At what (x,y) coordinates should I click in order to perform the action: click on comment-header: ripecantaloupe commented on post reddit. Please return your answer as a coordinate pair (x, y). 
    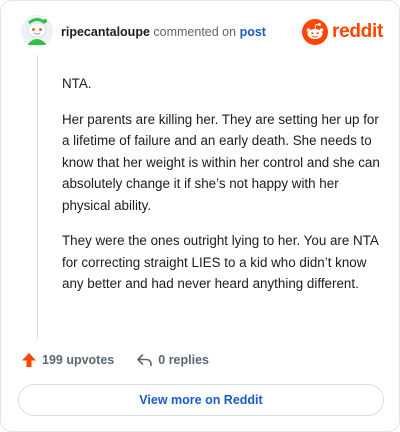
    Looking at the image, I should click on (202, 33).